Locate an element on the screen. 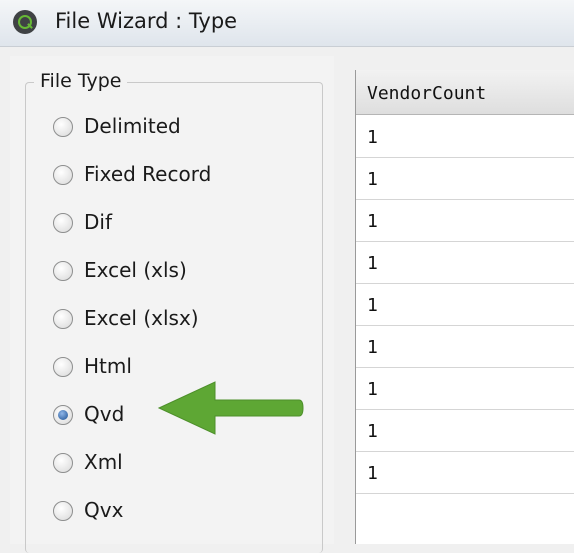 The height and width of the screenshot is (553, 574). radio-label: Delimited is located at coordinates (132, 126).